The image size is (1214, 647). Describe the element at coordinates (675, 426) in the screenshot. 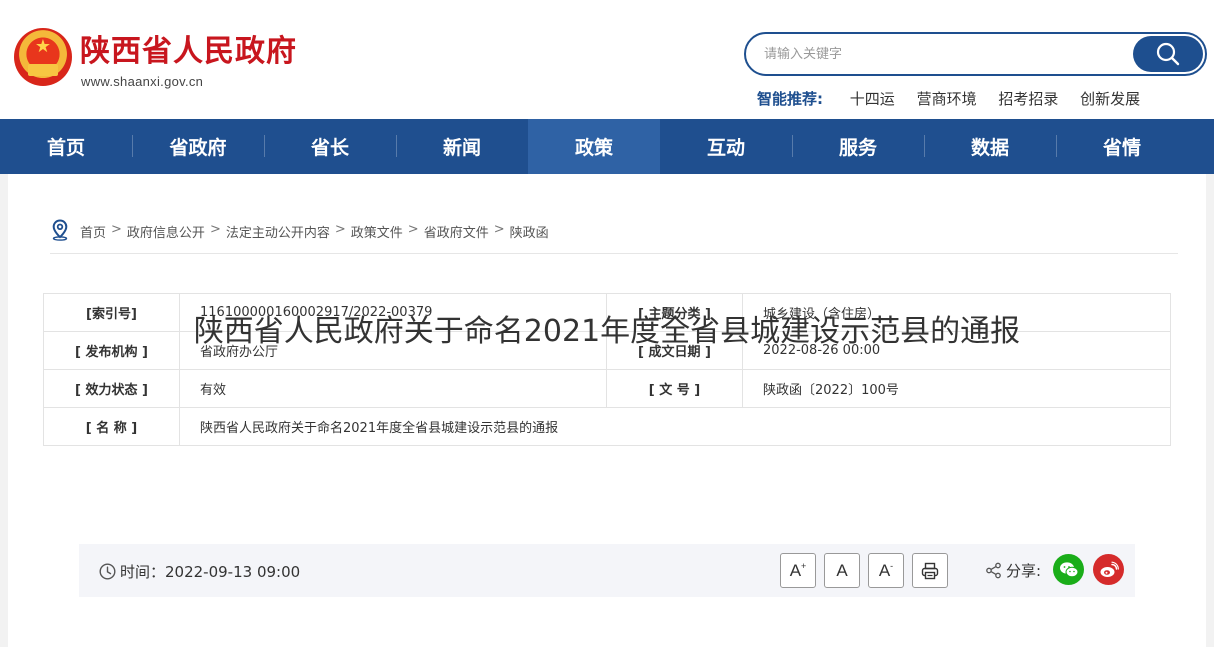

I see `meta-value-name: 陕西省人民政府关于命名2021年度全省县城建设示范县的通报` at that location.